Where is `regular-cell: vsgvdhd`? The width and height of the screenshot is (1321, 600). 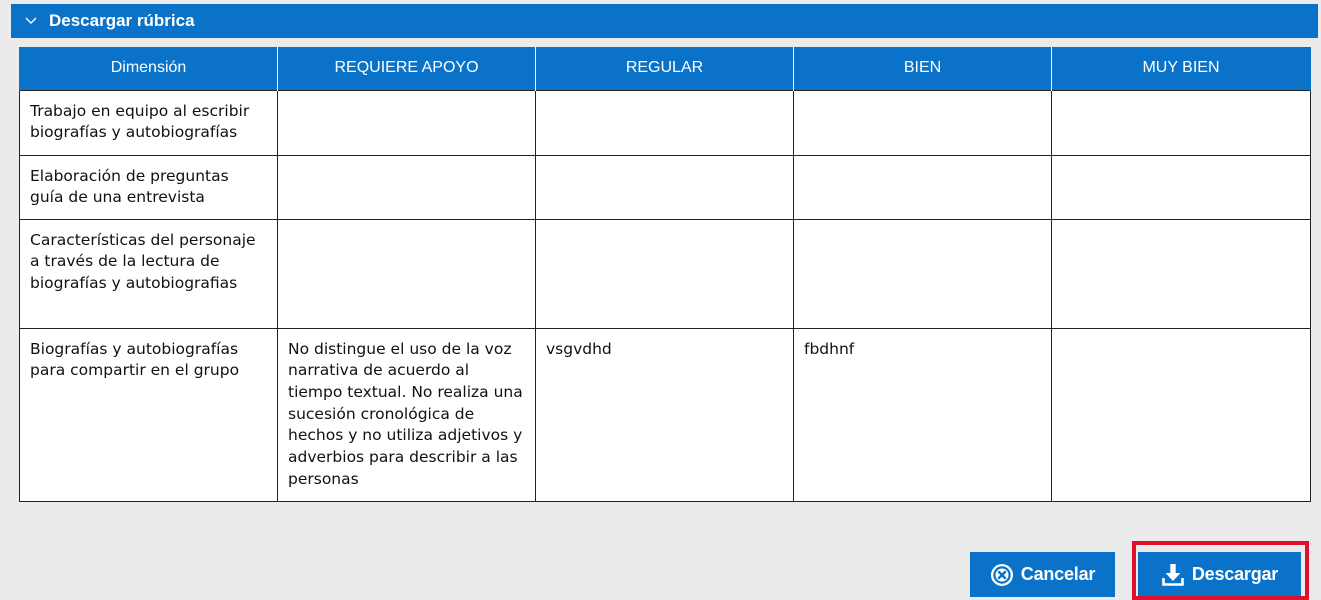
regular-cell: vsgvdhd is located at coordinates (664, 414).